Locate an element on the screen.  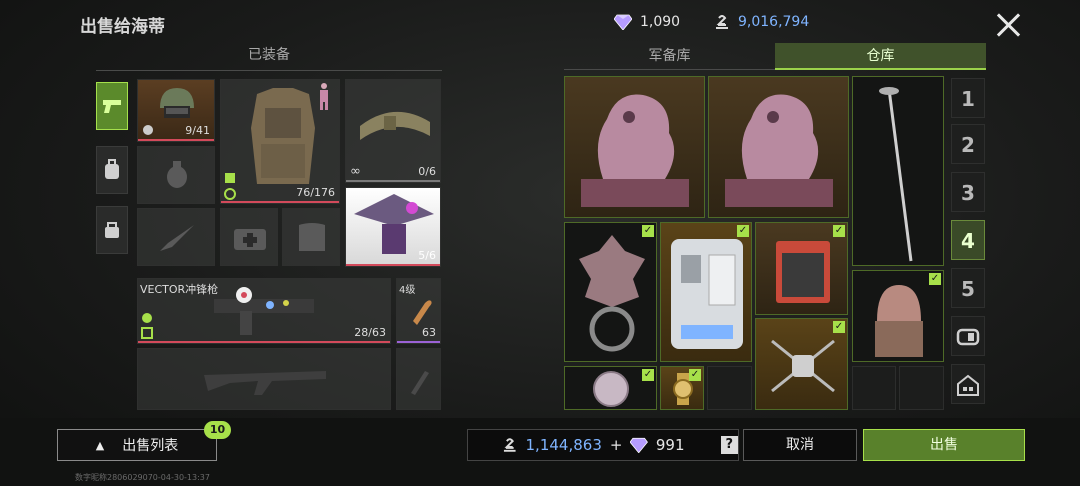
seal-icon is located at coordinates (899, 321).